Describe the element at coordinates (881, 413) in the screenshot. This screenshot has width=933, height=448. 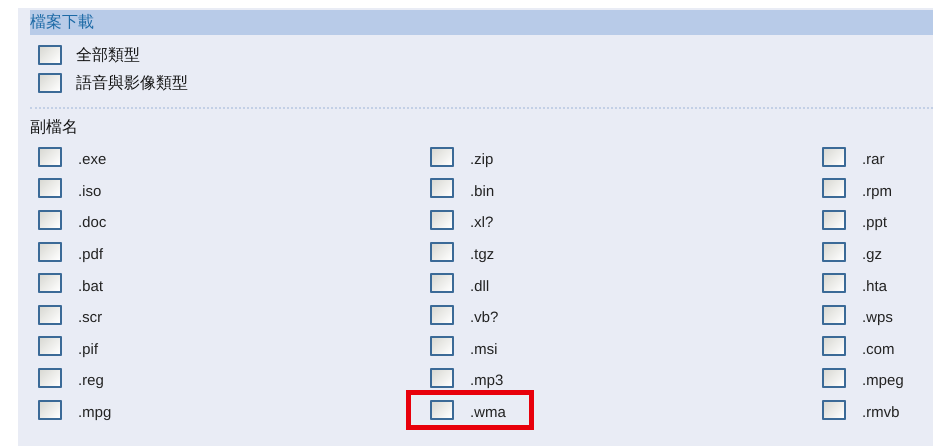
I see `checkbox-label: .rmvb` at that location.